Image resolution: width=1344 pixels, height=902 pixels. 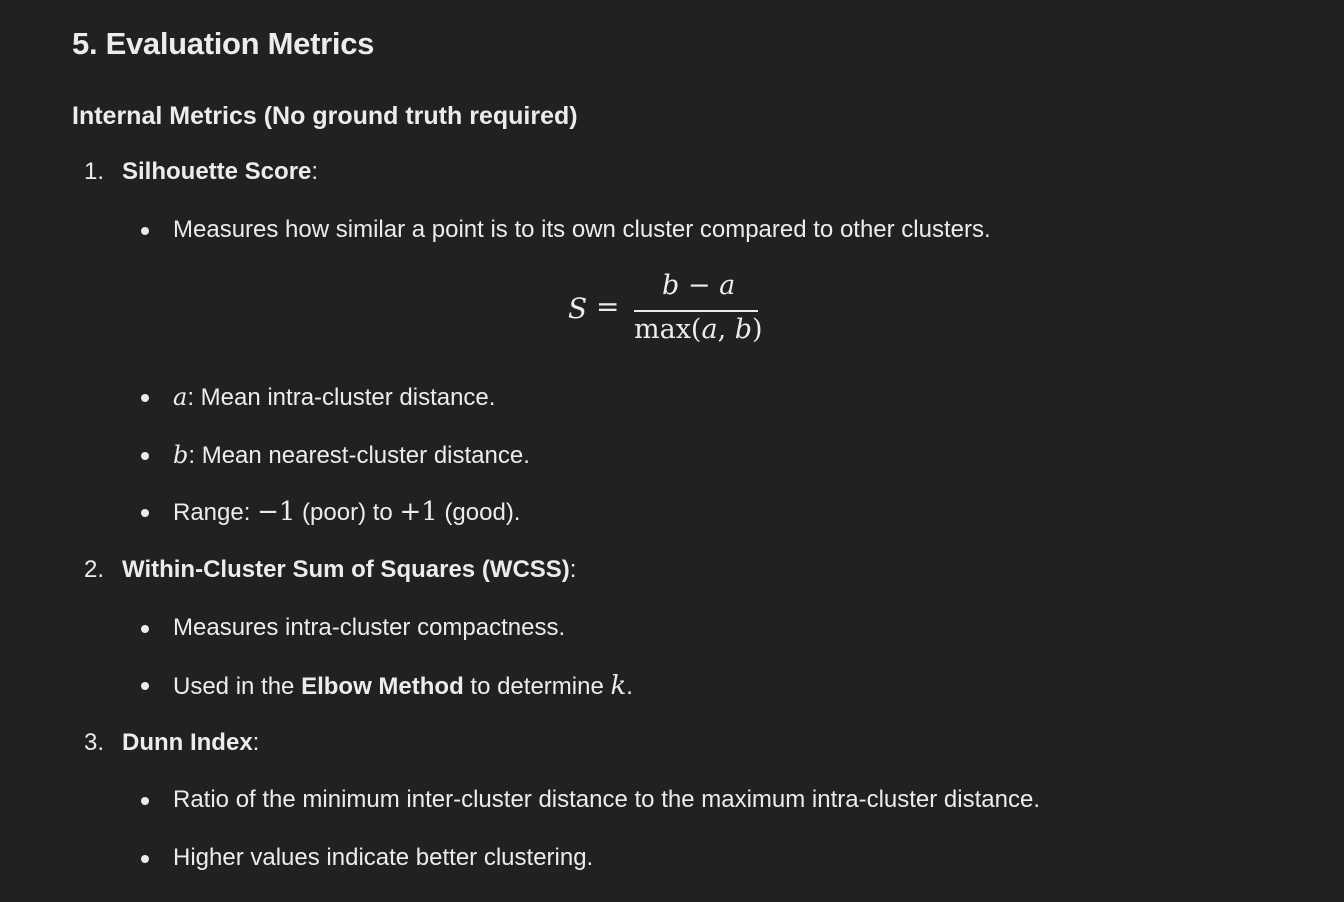 What do you see at coordinates (187, 742) in the screenshot?
I see `metric-name: Dunn Index` at bounding box center [187, 742].